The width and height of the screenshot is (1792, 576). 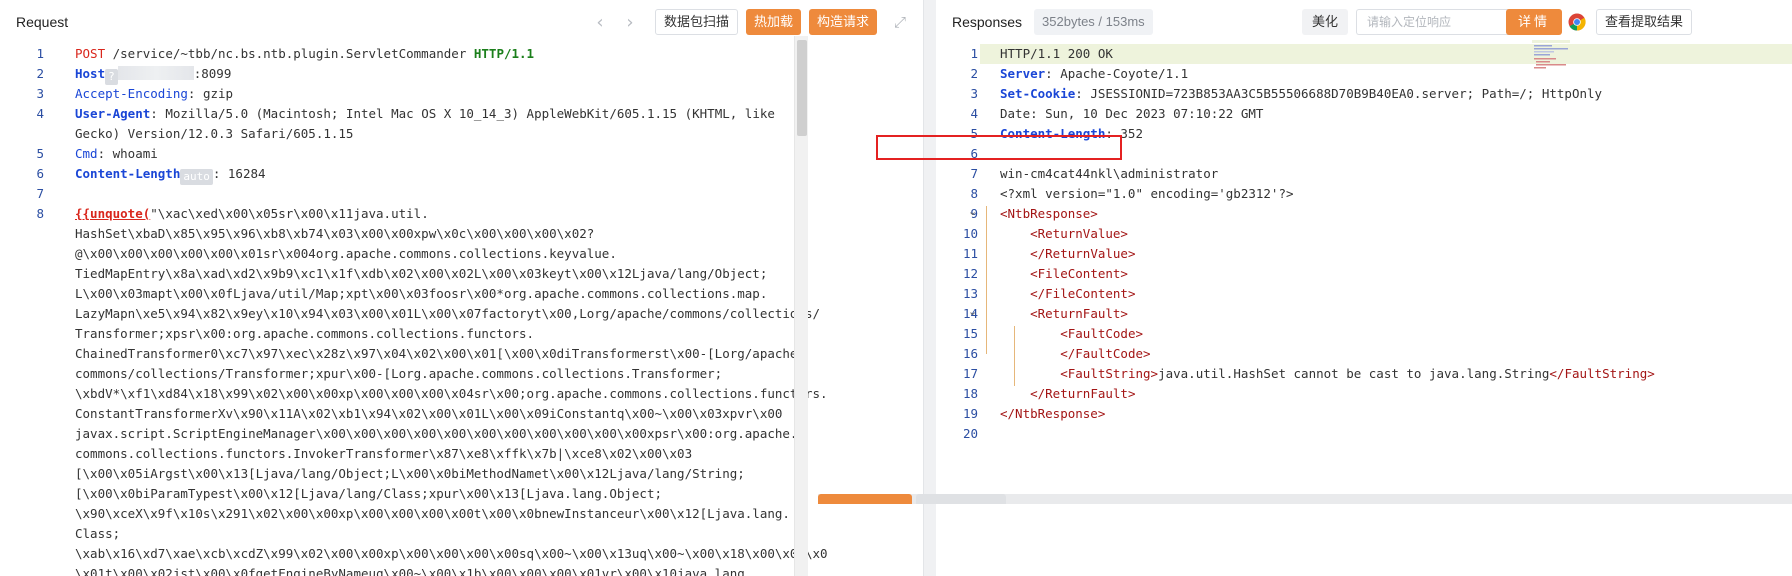 What do you see at coordinates (930, 288) in the screenshot?
I see `pane-splitter` at bounding box center [930, 288].